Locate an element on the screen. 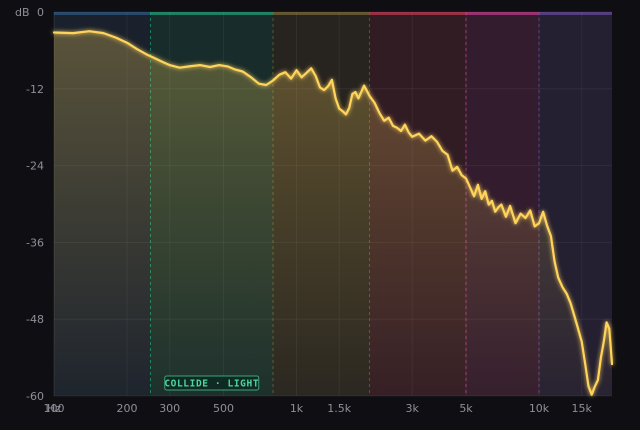  x-tick-label: 1.5k is located at coordinates (339, 408).